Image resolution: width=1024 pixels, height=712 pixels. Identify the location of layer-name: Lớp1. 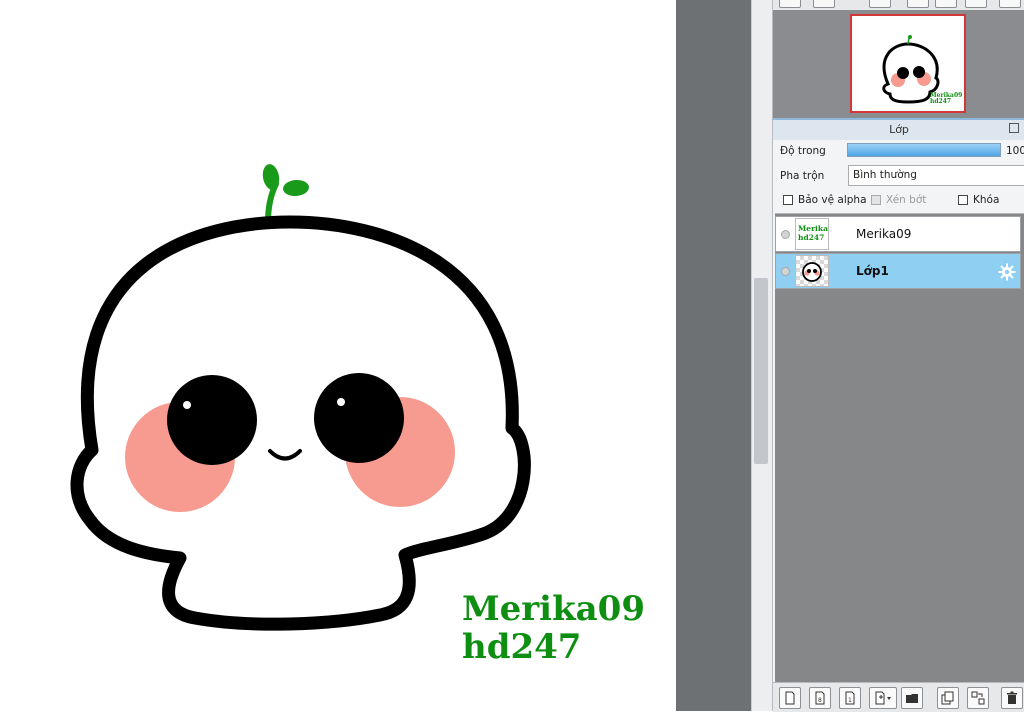
(872, 271).